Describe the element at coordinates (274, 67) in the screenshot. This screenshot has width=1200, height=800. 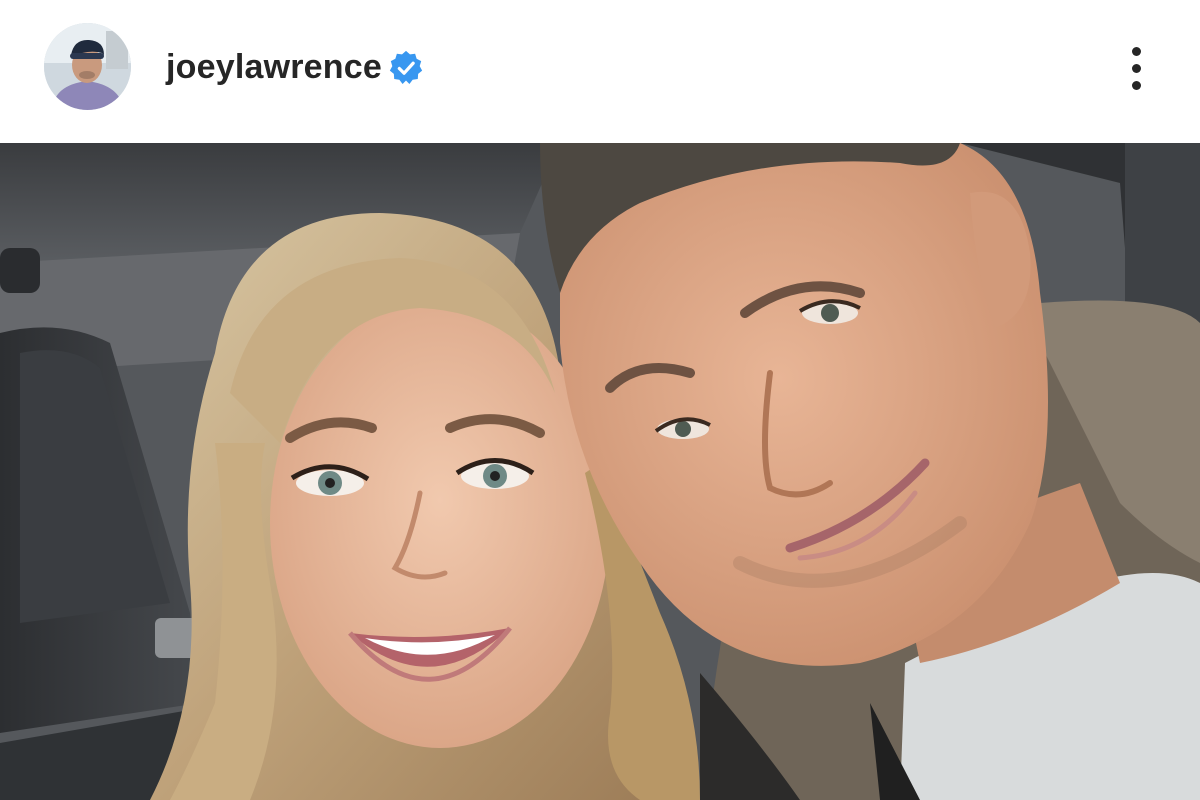
I see `username: joeylawrence` at that location.